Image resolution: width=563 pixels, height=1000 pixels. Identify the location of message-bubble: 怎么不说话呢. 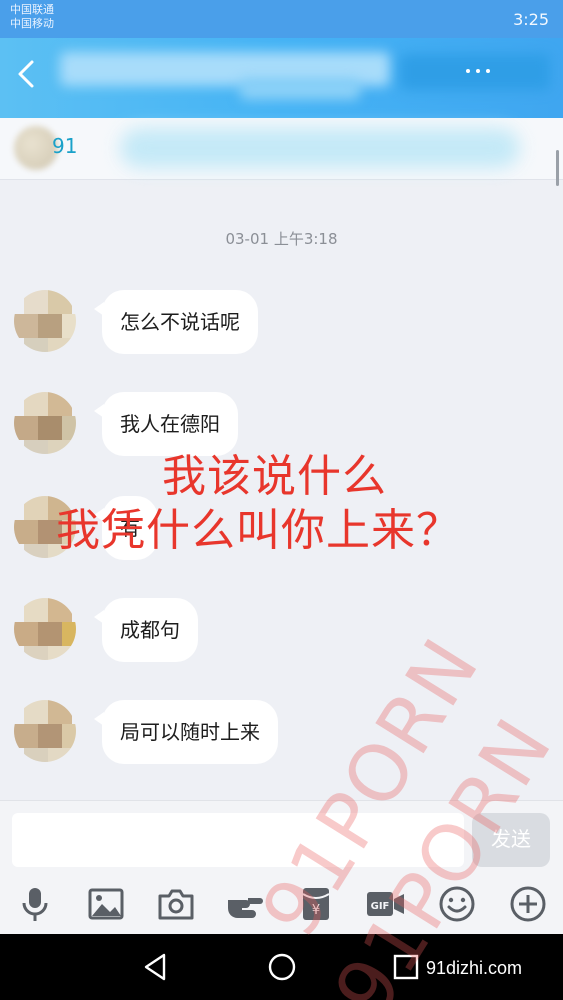
(176, 322).